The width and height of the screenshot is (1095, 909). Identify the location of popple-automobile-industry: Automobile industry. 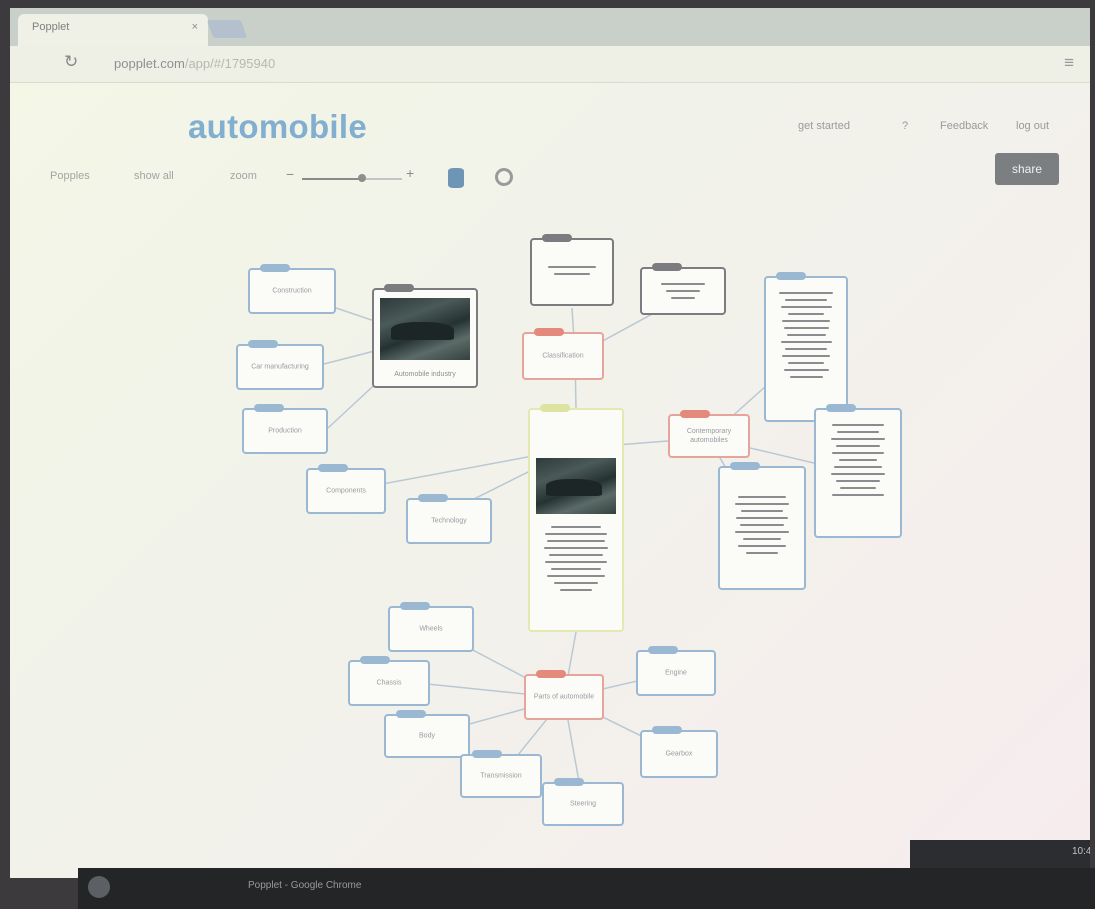
(425, 336).